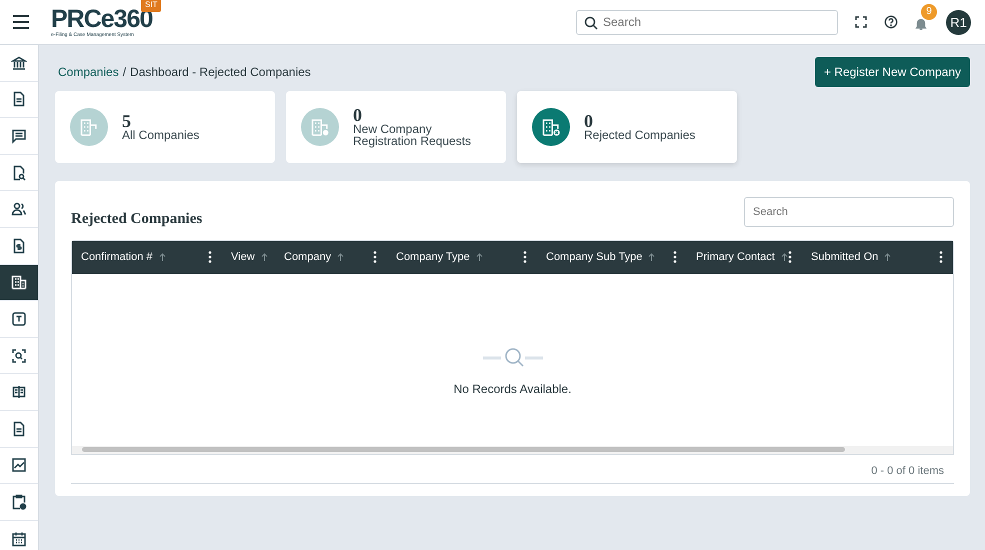  I want to click on bell-icon, so click(921, 23).